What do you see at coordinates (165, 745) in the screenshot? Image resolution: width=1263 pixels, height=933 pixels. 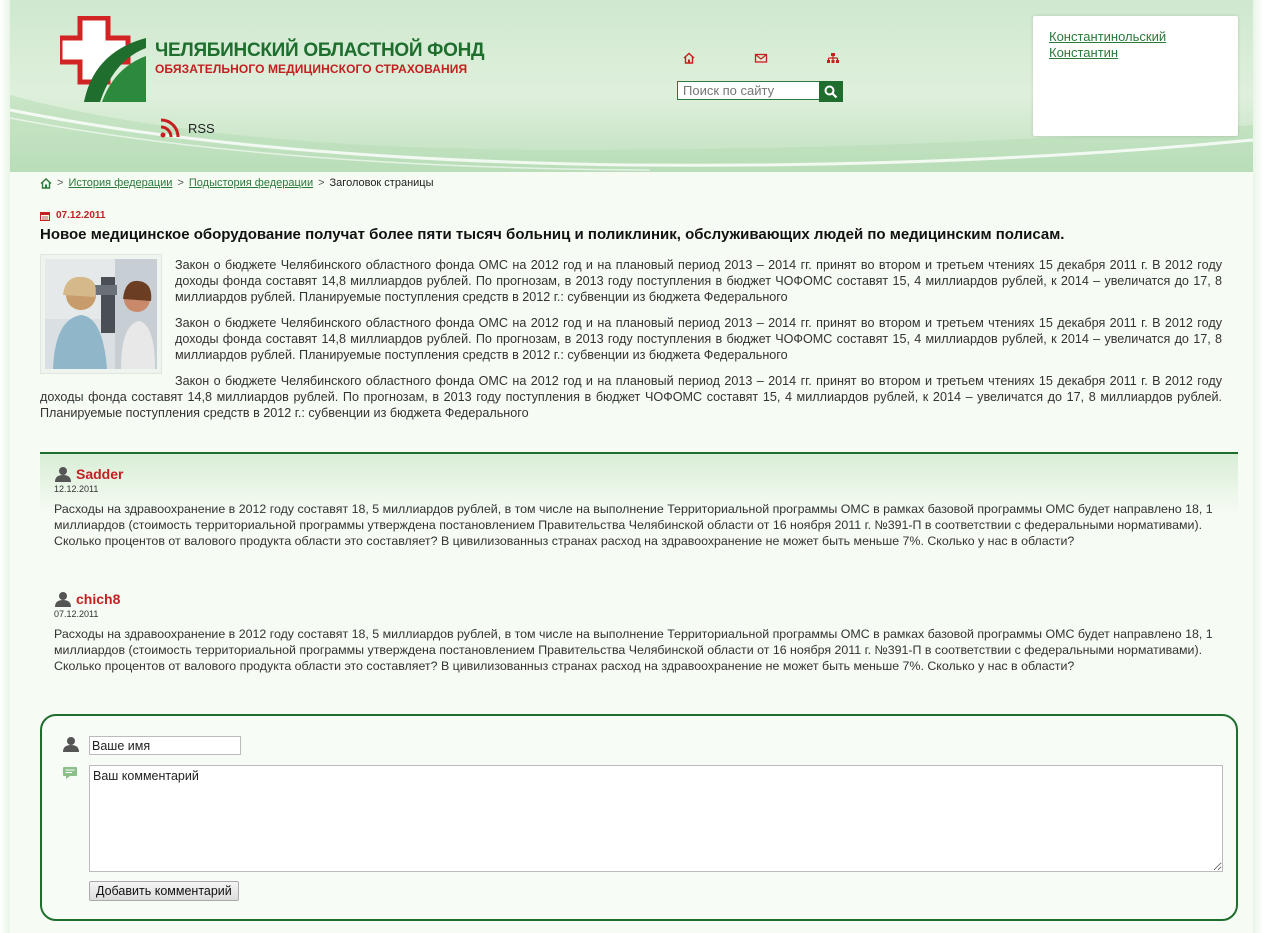 I see `name-input` at bounding box center [165, 745].